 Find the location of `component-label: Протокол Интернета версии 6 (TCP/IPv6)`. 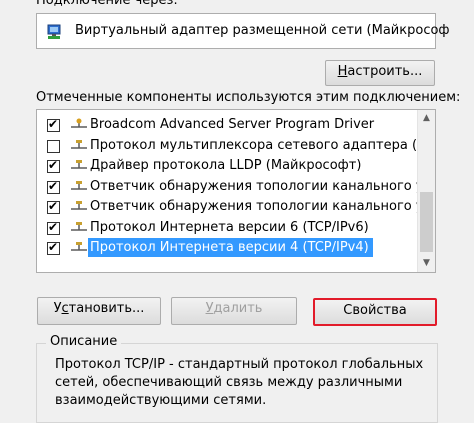

component-label: Протокол Интернета версии 6 (TCP/IPv6) is located at coordinates (229, 227).